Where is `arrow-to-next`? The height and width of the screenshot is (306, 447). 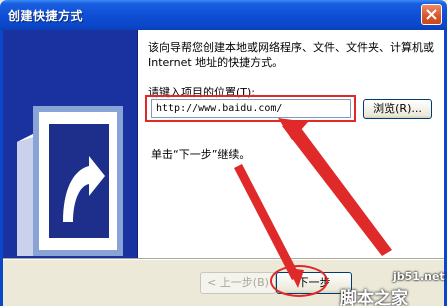
arrow-to-next is located at coordinates (267, 222).